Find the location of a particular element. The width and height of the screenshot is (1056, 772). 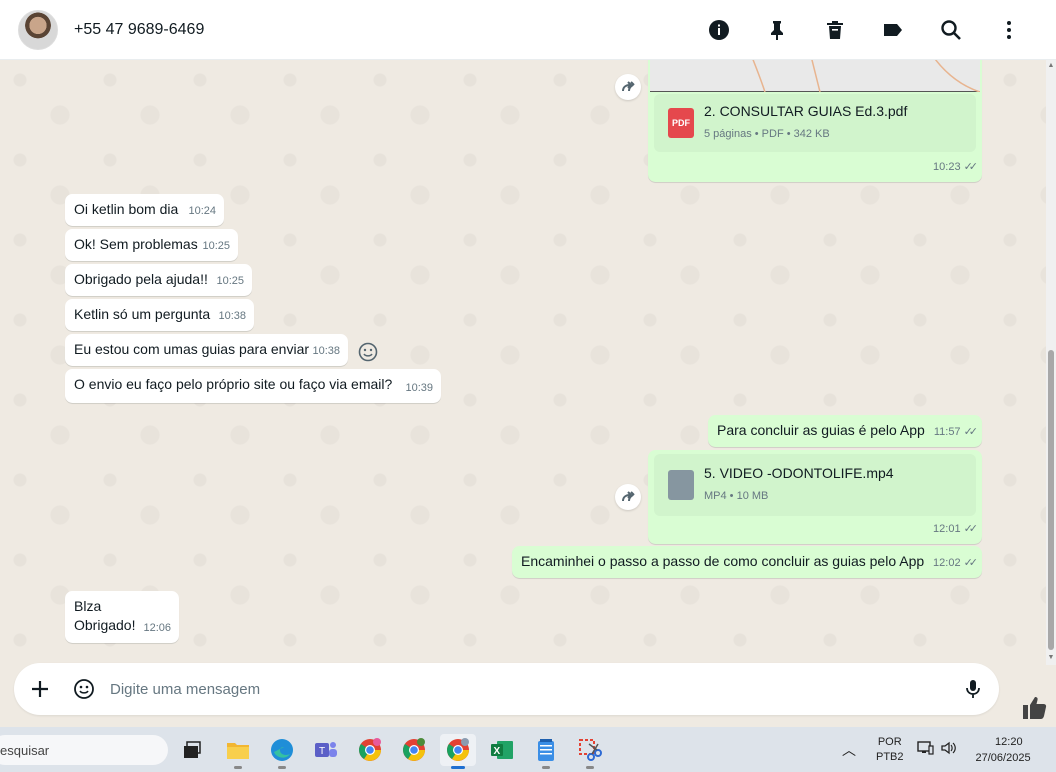

document-name: 2. CONSULTAR GUIAS Ed.3.pdf is located at coordinates (806, 111).